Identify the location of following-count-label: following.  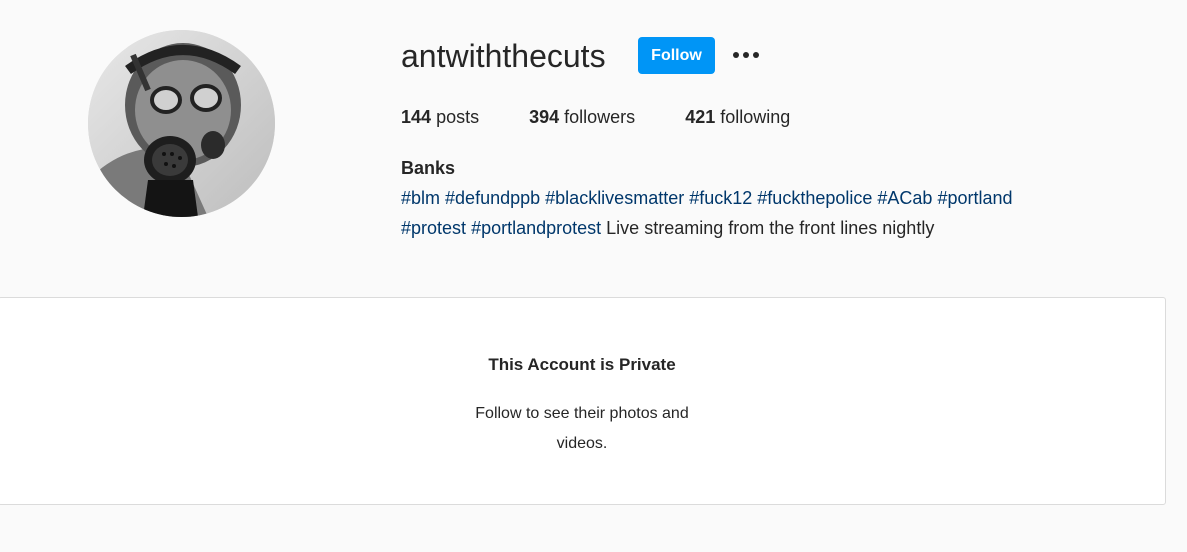
(755, 117).